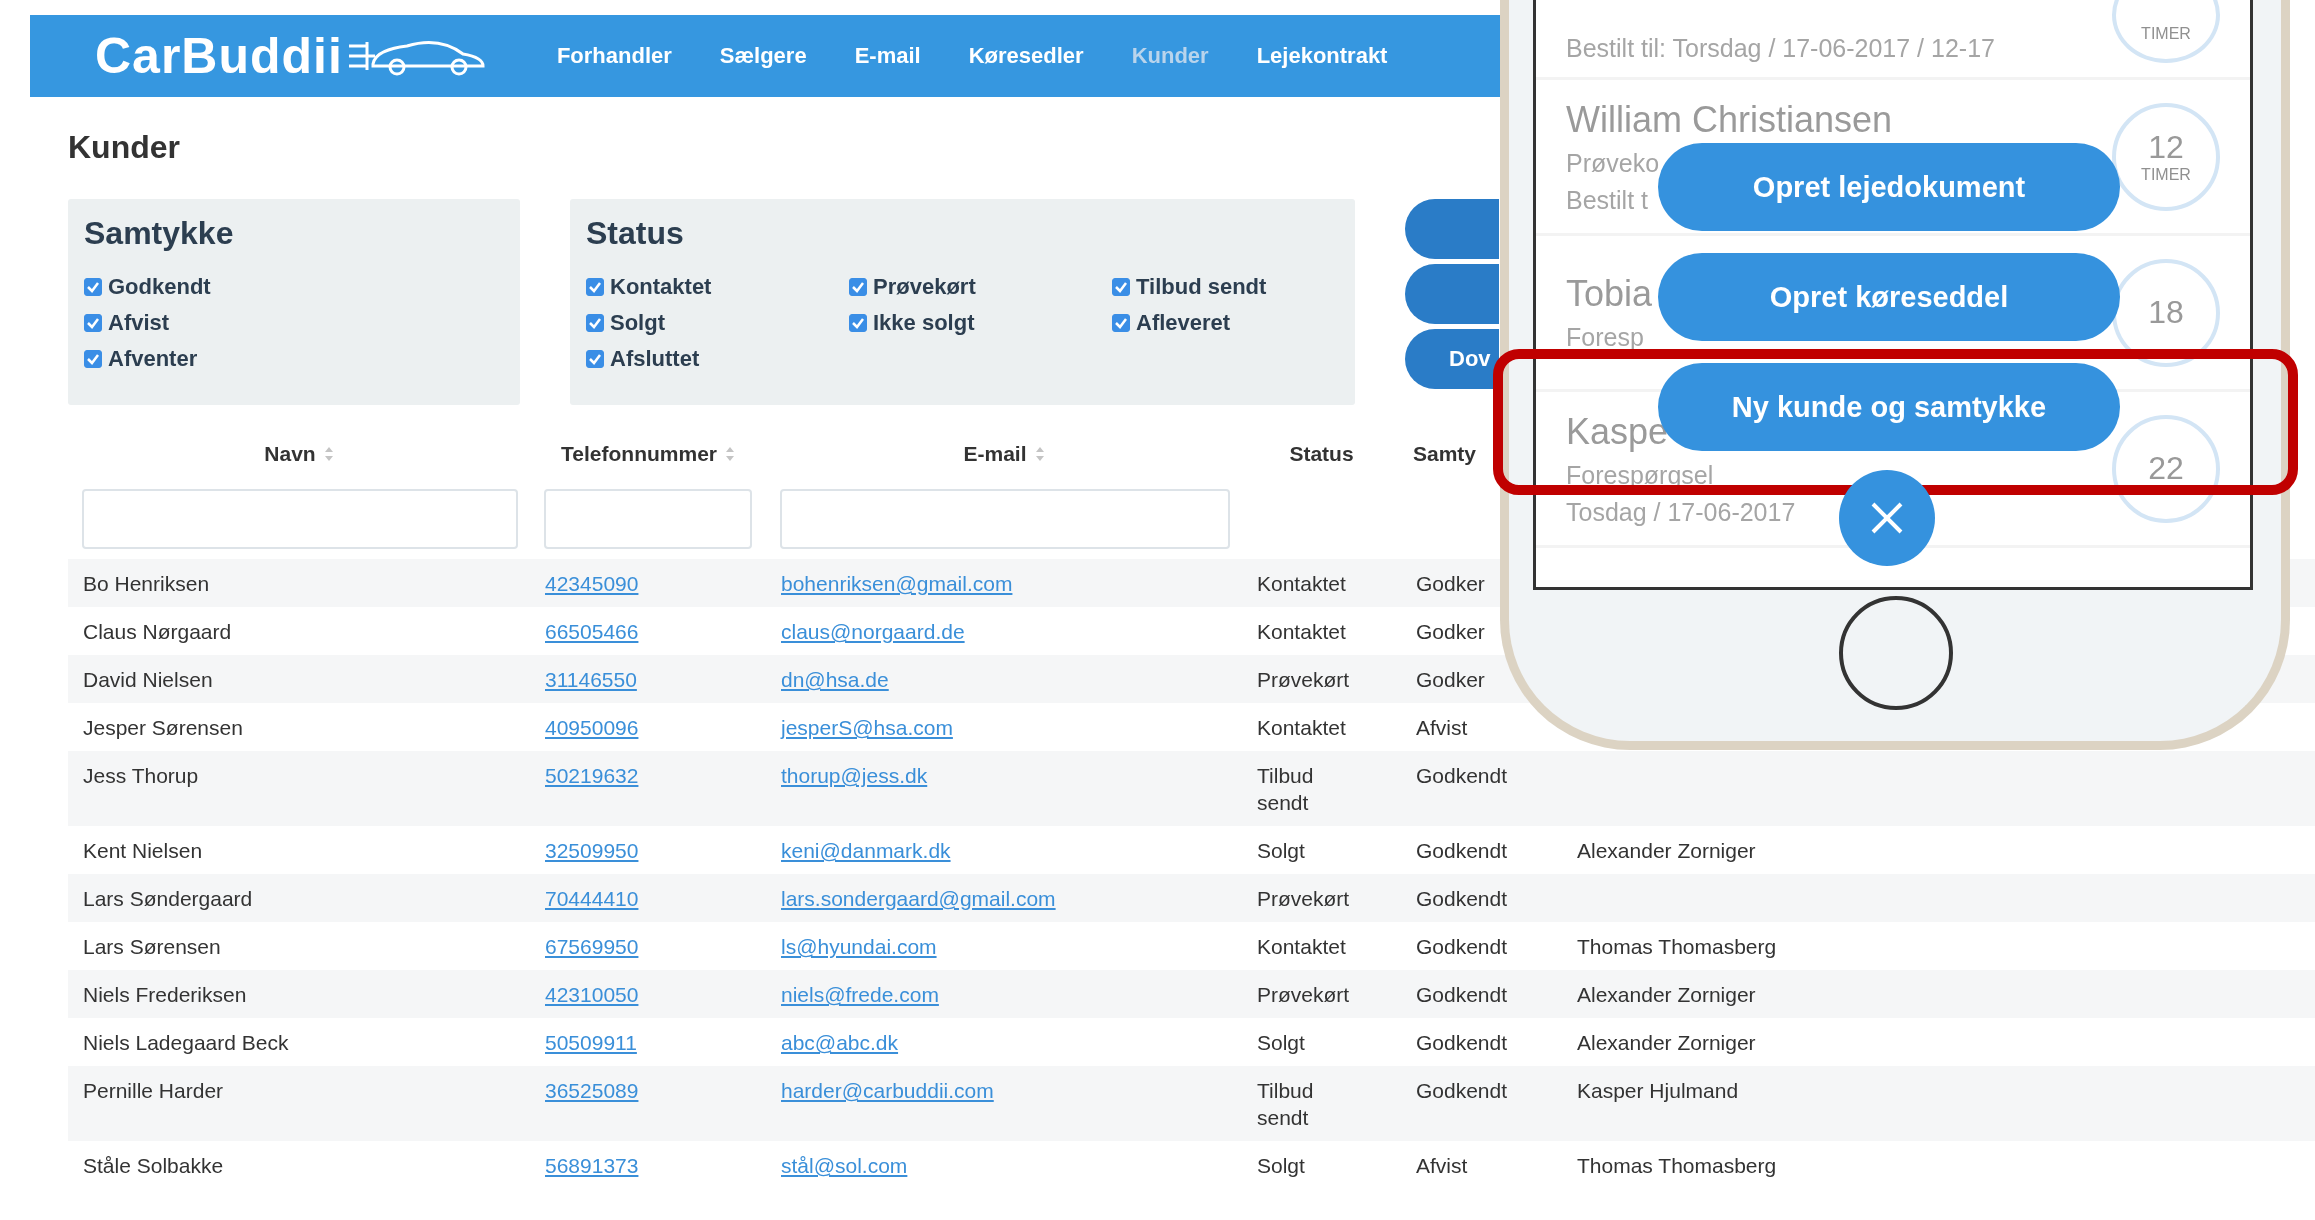 The width and height of the screenshot is (2315, 1220). Describe the element at coordinates (1889, 187) in the screenshot. I see `action-button: Opret lejedokument` at that location.